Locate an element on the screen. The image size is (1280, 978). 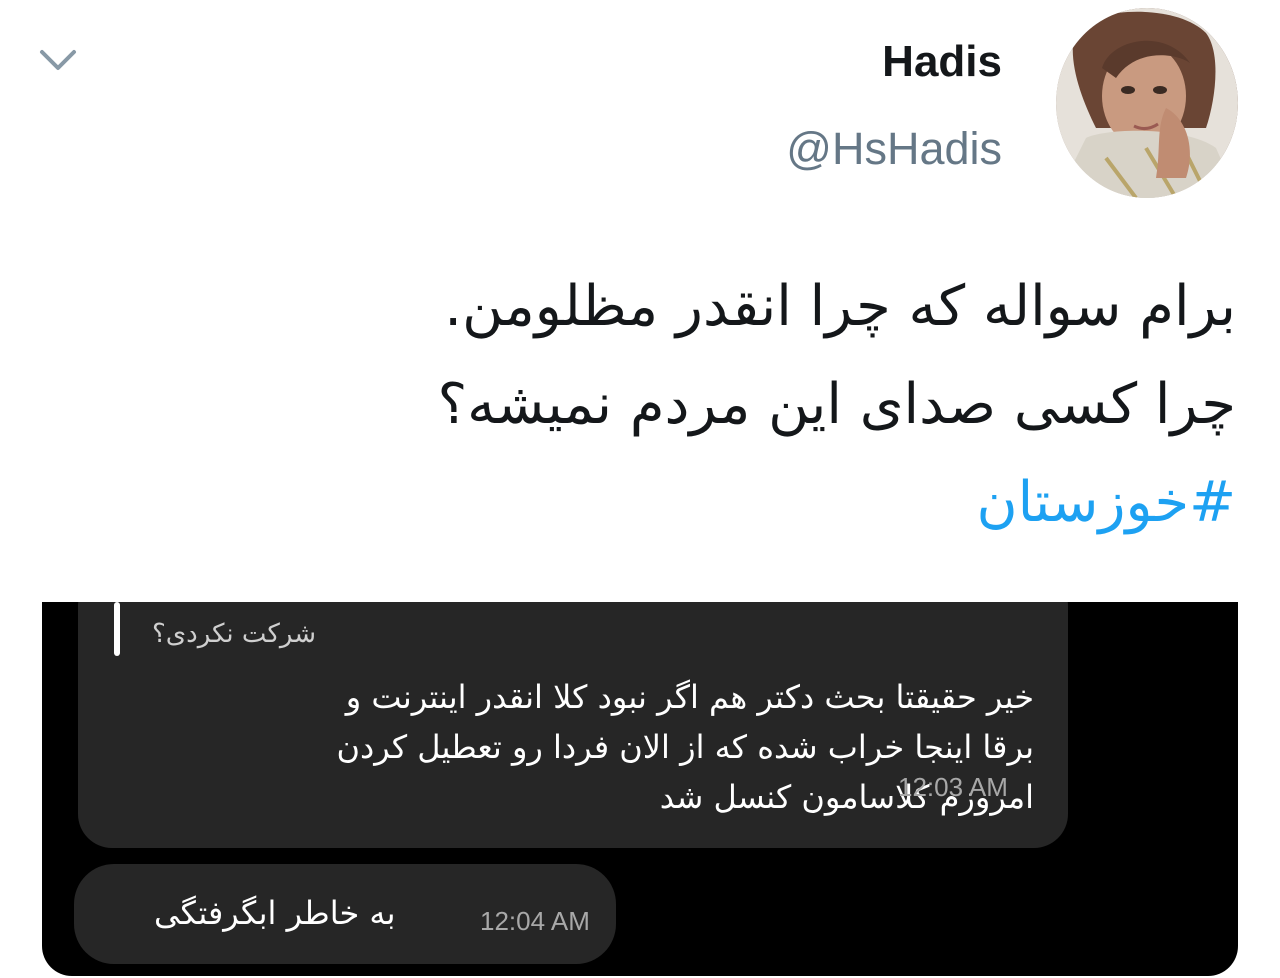
message-text: به خاطر ابگرفتگی is located at coordinates (275, 913).